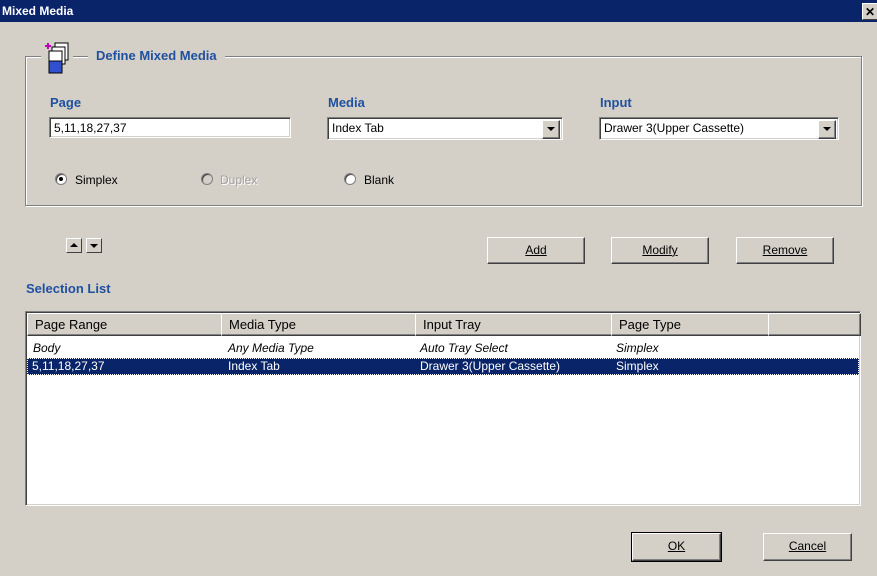 The image size is (877, 576). Describe the element at coordinates (156, 55) in the screenshot. I see `group-title: Define Mixed Media` at that location.